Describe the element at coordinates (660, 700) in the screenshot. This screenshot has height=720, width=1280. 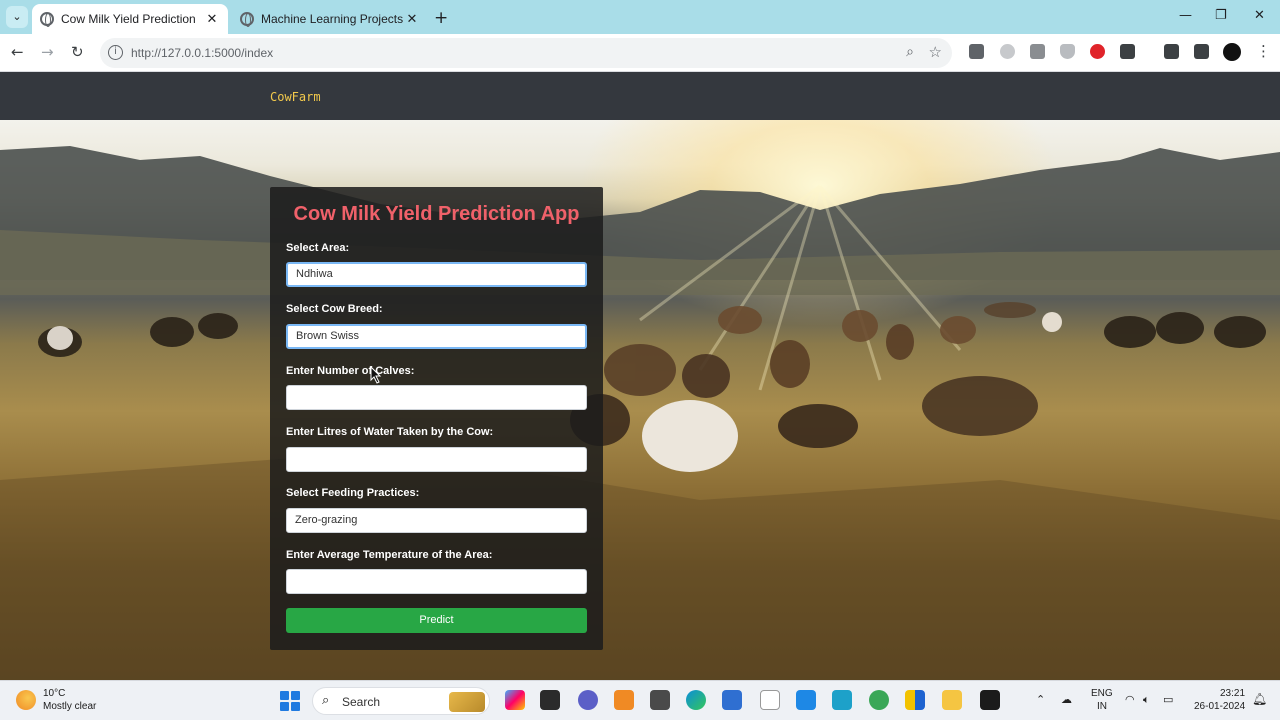
I see `camera-icon` at that location.